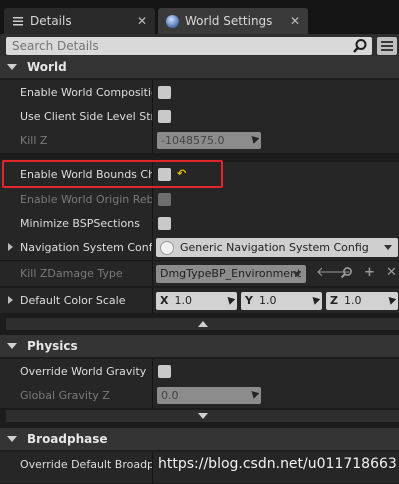 Image resolution: width=399 pixels, height=484 pixels. What do you see at coordinates (67, 439) in the screenshot?
I see `category-broadphase-title: Broadphase` at bounding box center [67, 439].